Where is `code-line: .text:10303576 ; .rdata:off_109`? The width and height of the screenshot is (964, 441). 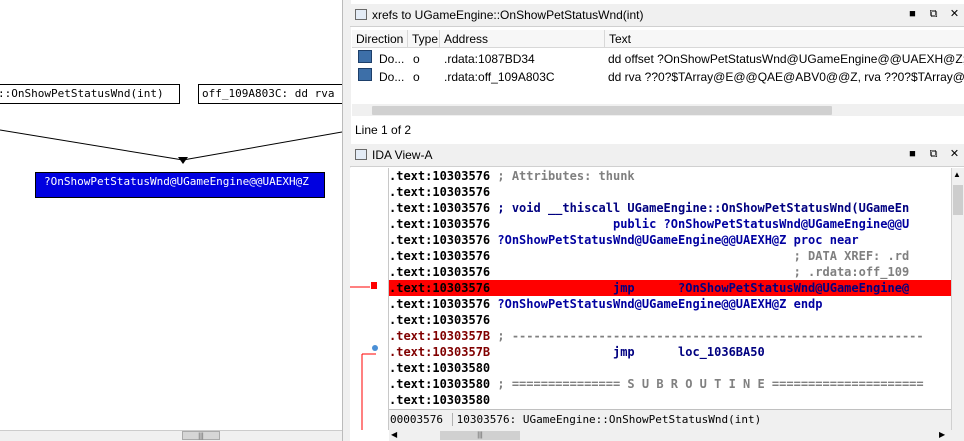
code-line: .text:10303576 ; .rdata:off_109 is located at coordinates (670, 272).